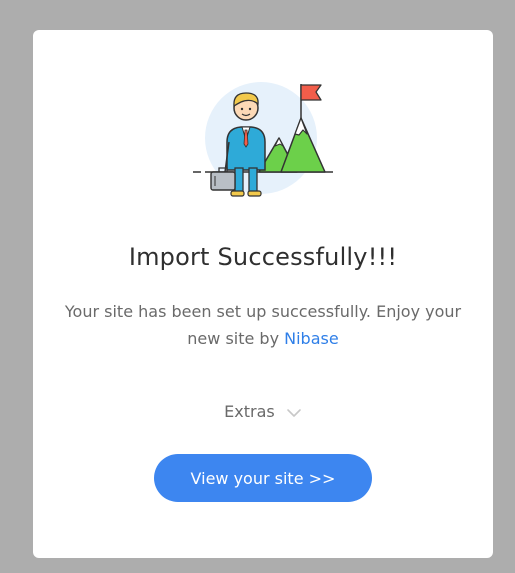  What do you see at coordinates (263, 478) in the screenshot?
I see `view-site-button: View your site >>` at bounding box center [263, 478].